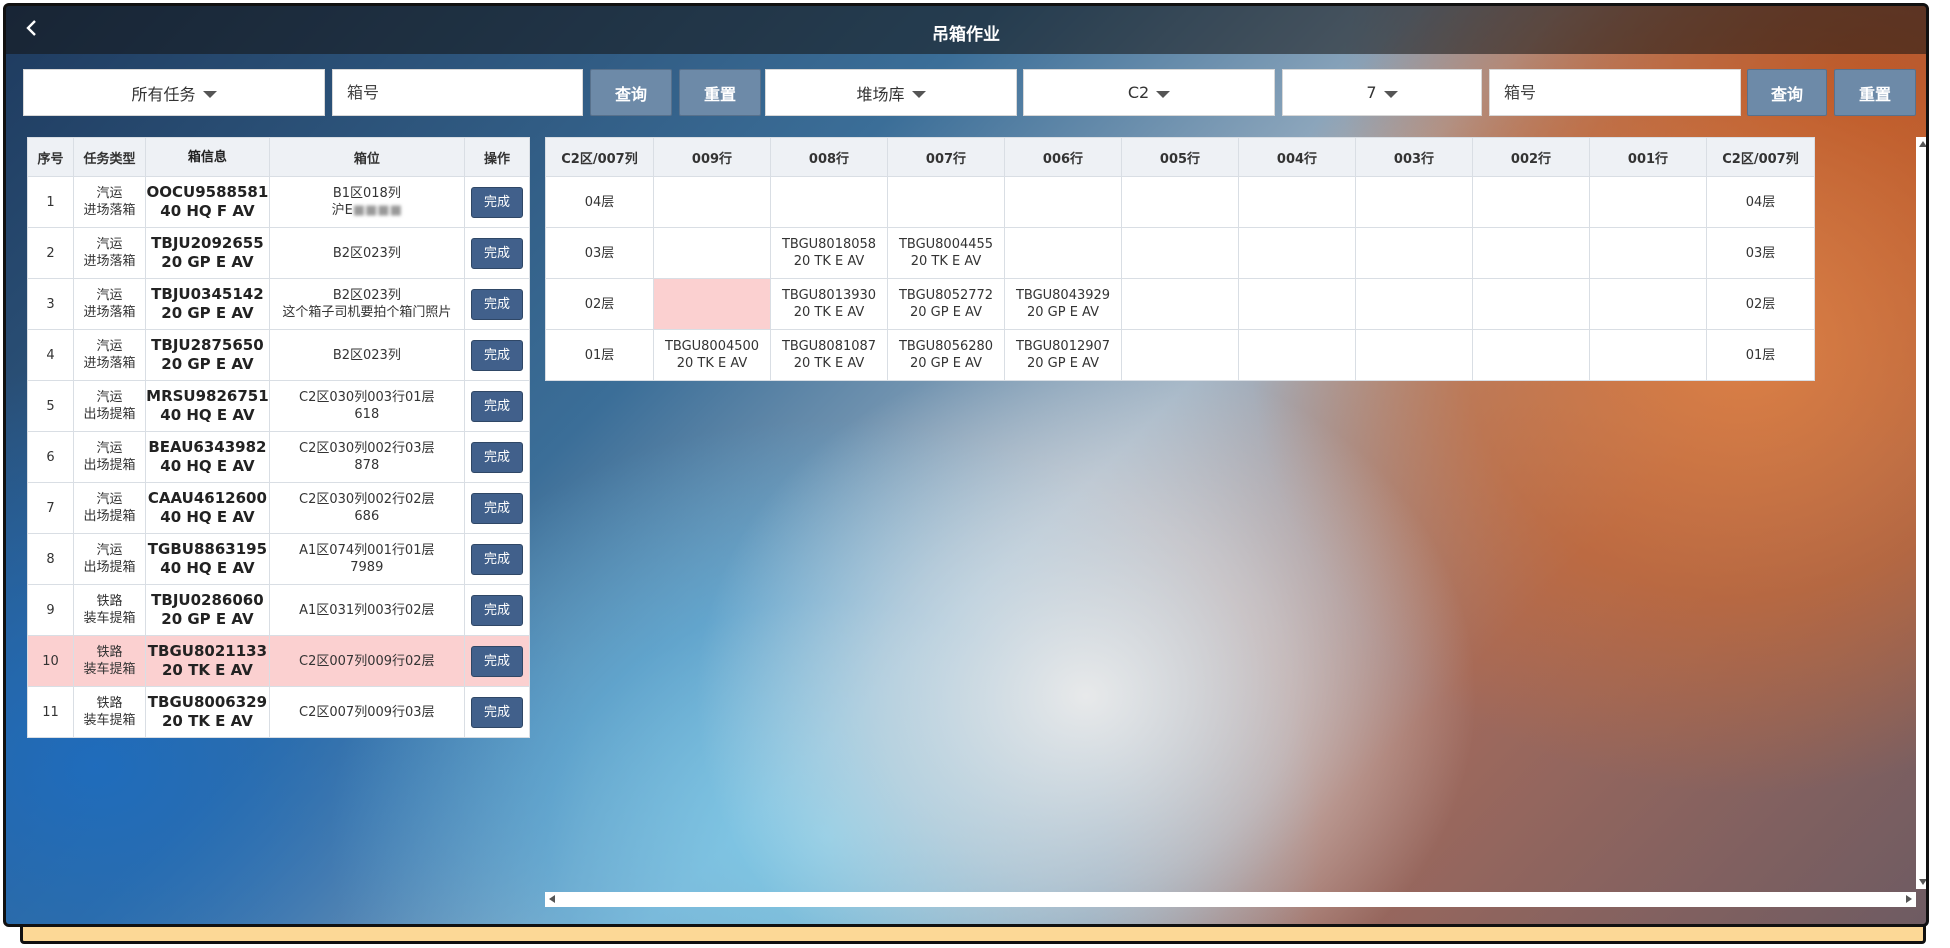 Image resolution: width=1950 pixels, height=948 pixels. Describe the element at coordinates (599, 355) in the screenshot. I see `tier-label: 01层` at that location.